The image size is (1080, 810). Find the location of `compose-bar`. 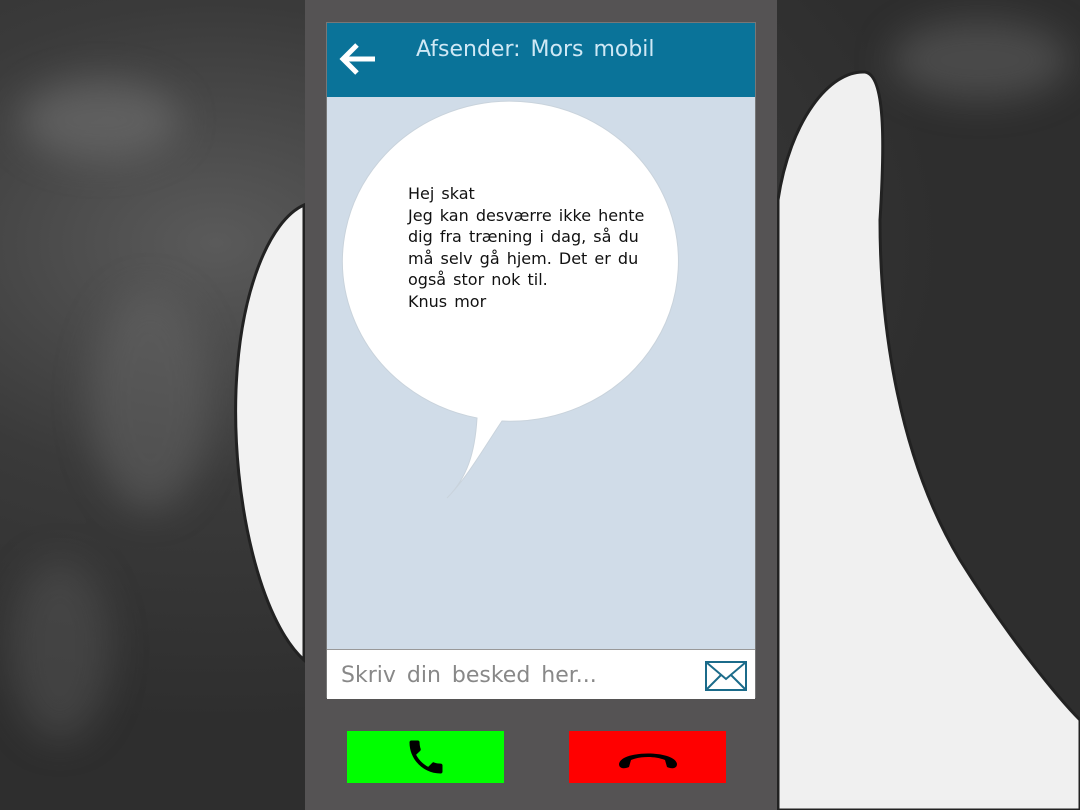

compose-bar is located at coordinates (541, 674).